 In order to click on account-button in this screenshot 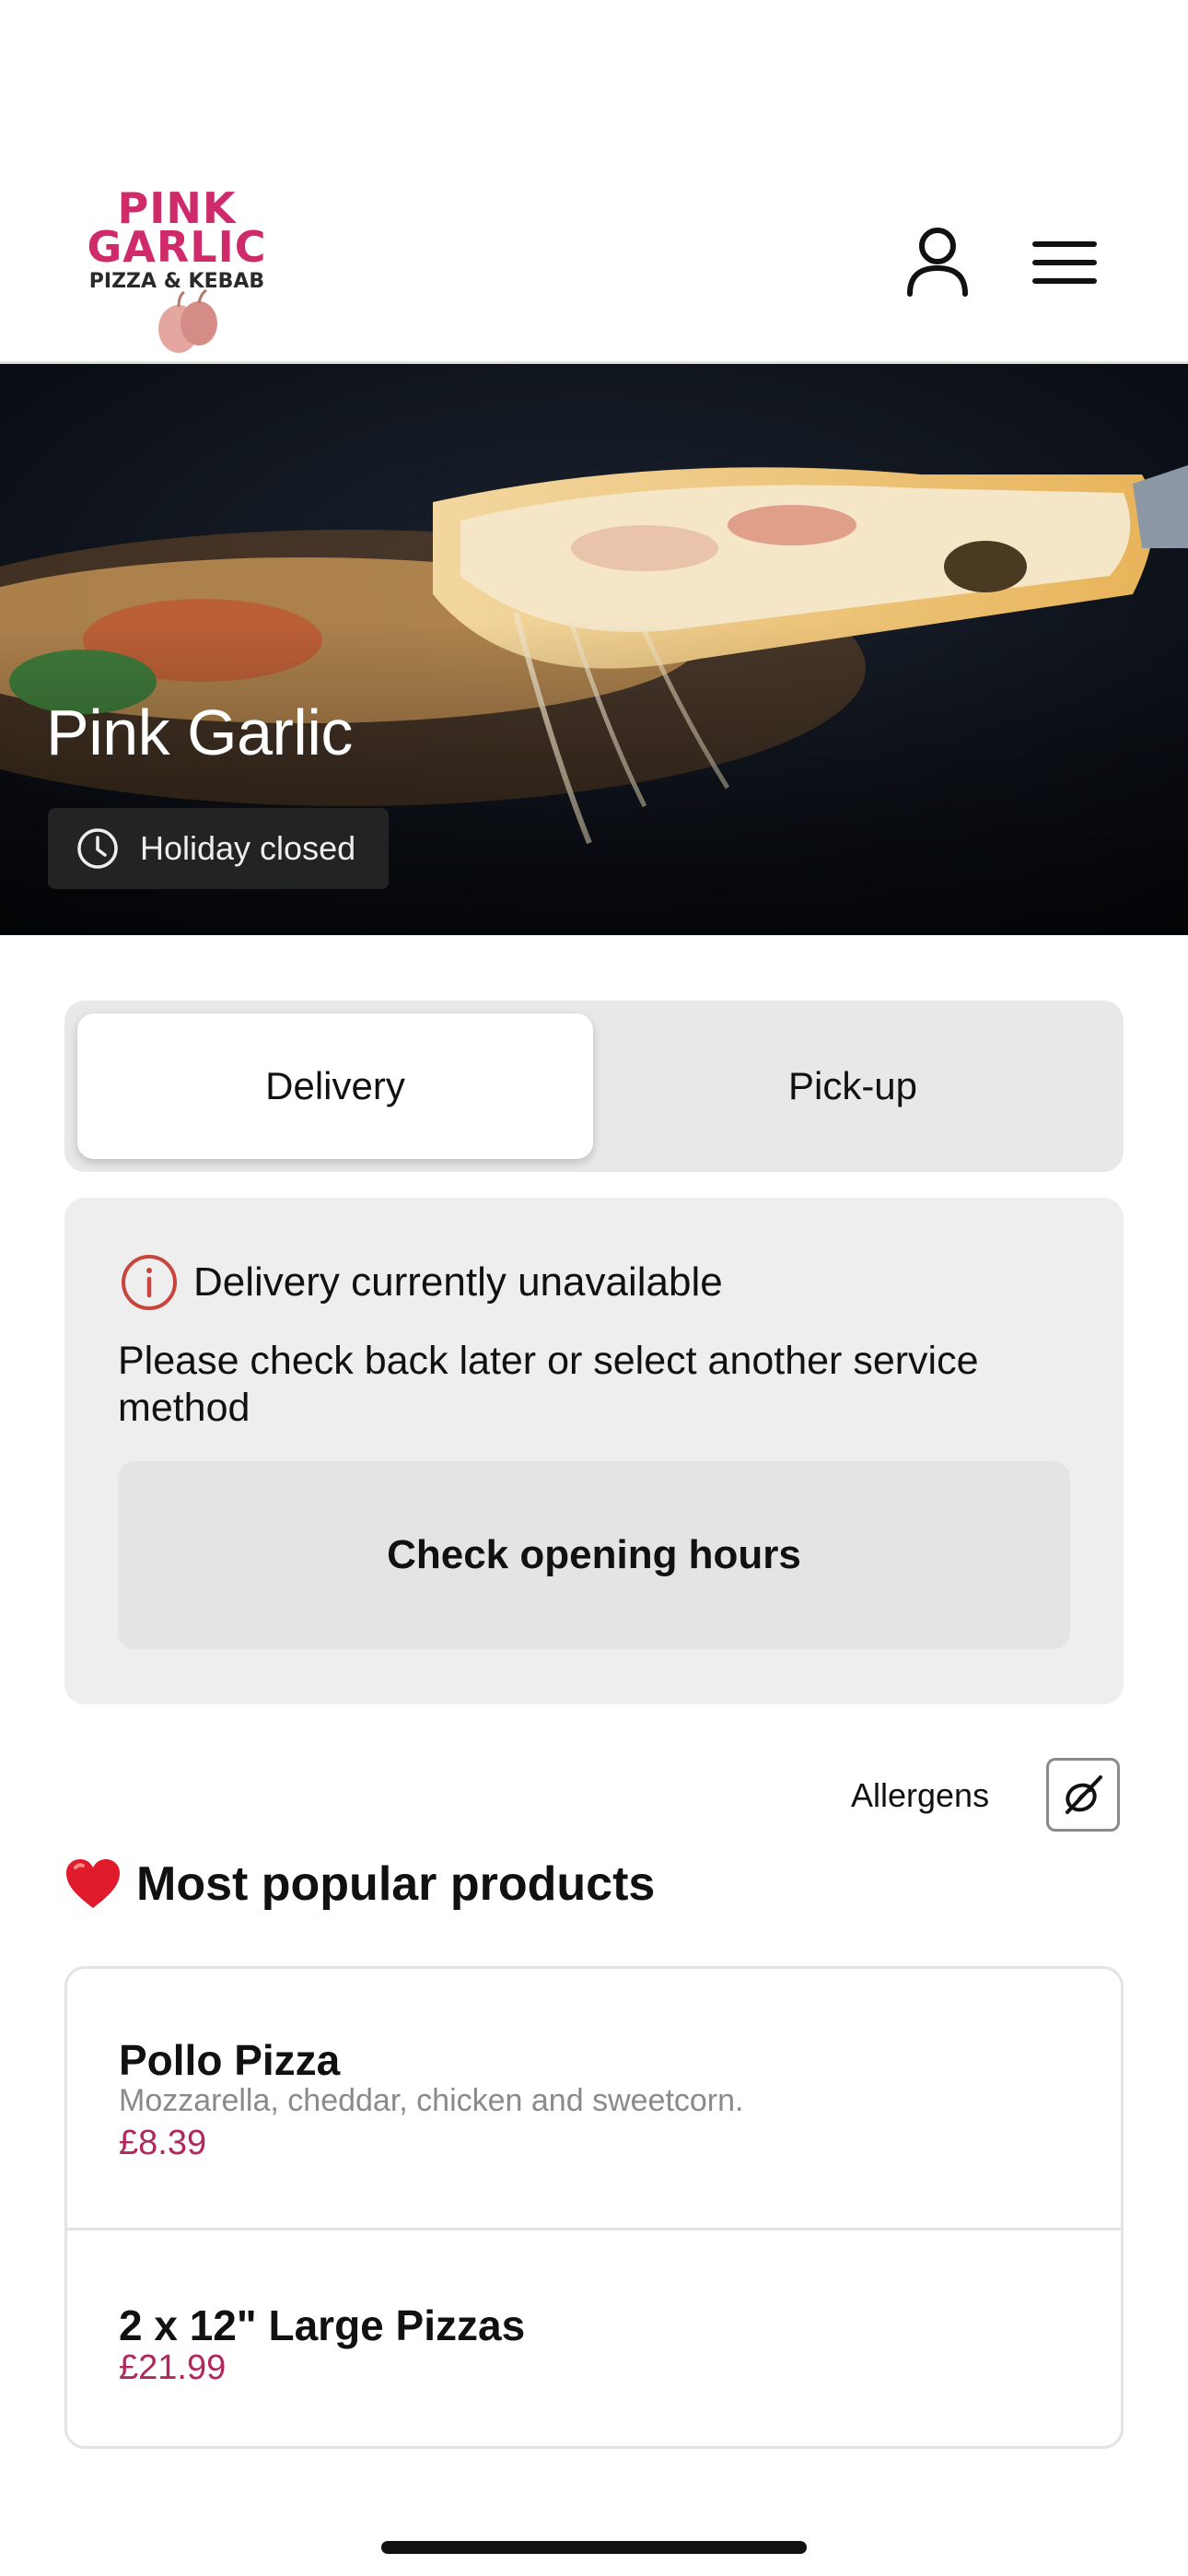, I will do `click(937, 262)`.